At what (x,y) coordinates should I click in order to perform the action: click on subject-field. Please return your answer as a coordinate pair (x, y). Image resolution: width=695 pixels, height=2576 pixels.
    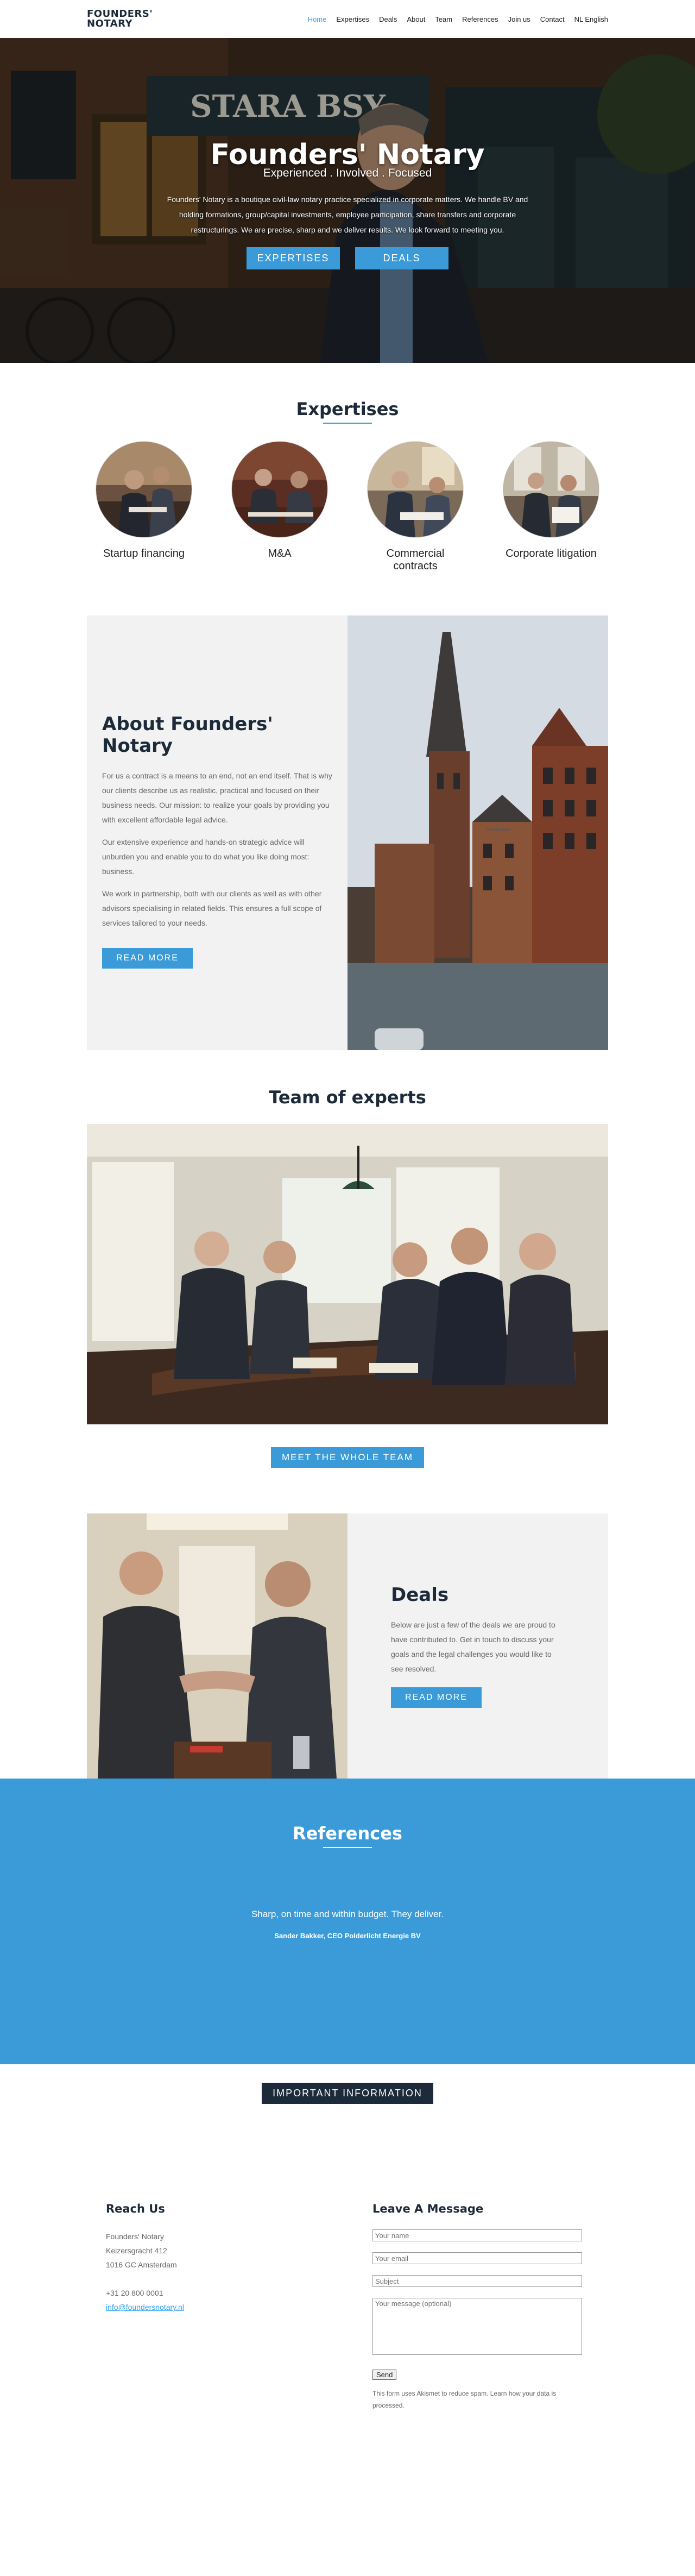
    Looking at the image, I should click on (477, 2281).